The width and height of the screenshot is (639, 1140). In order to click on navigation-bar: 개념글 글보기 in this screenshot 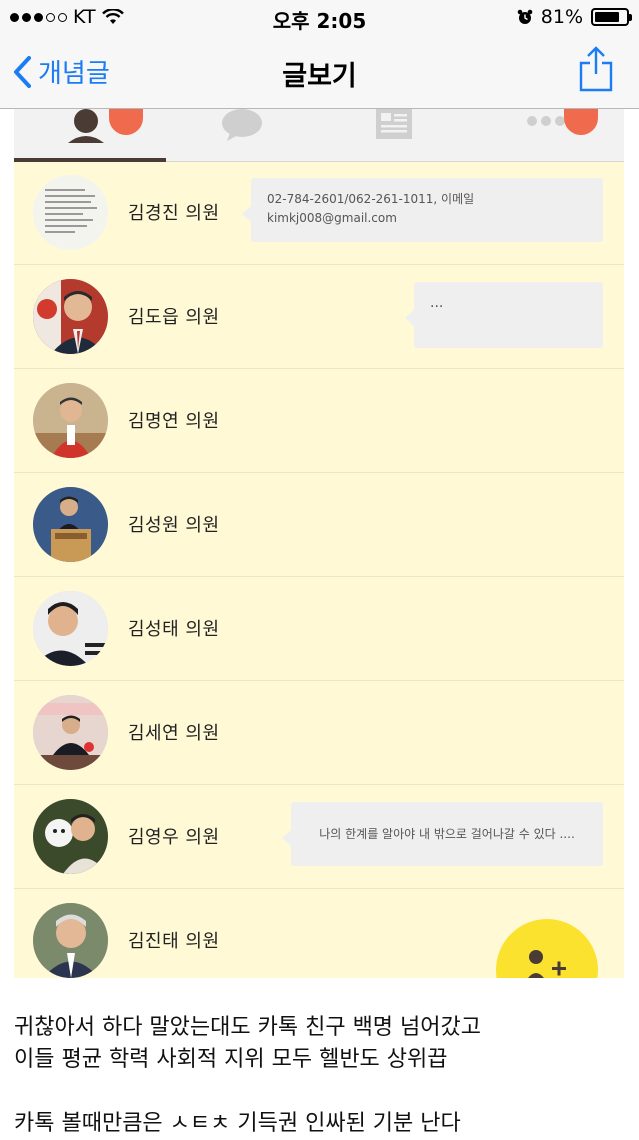, I will do `click(319, 72)`.